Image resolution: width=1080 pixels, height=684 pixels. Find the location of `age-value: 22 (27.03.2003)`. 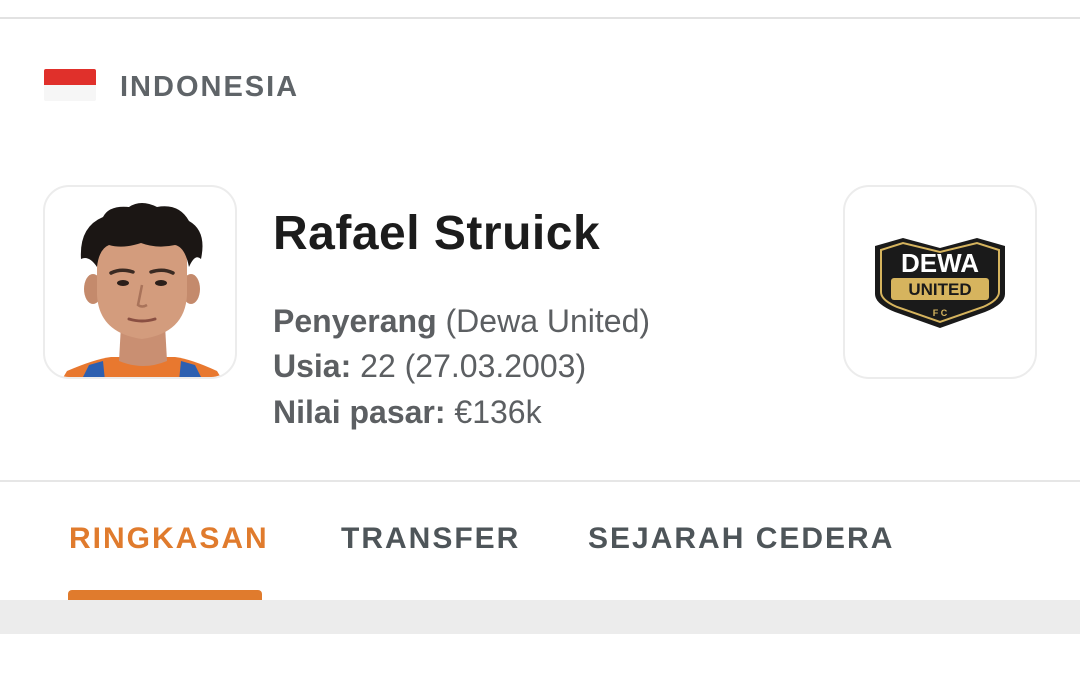

age-value: 22 (27.03.2003) is located at coordinates (473, 366).